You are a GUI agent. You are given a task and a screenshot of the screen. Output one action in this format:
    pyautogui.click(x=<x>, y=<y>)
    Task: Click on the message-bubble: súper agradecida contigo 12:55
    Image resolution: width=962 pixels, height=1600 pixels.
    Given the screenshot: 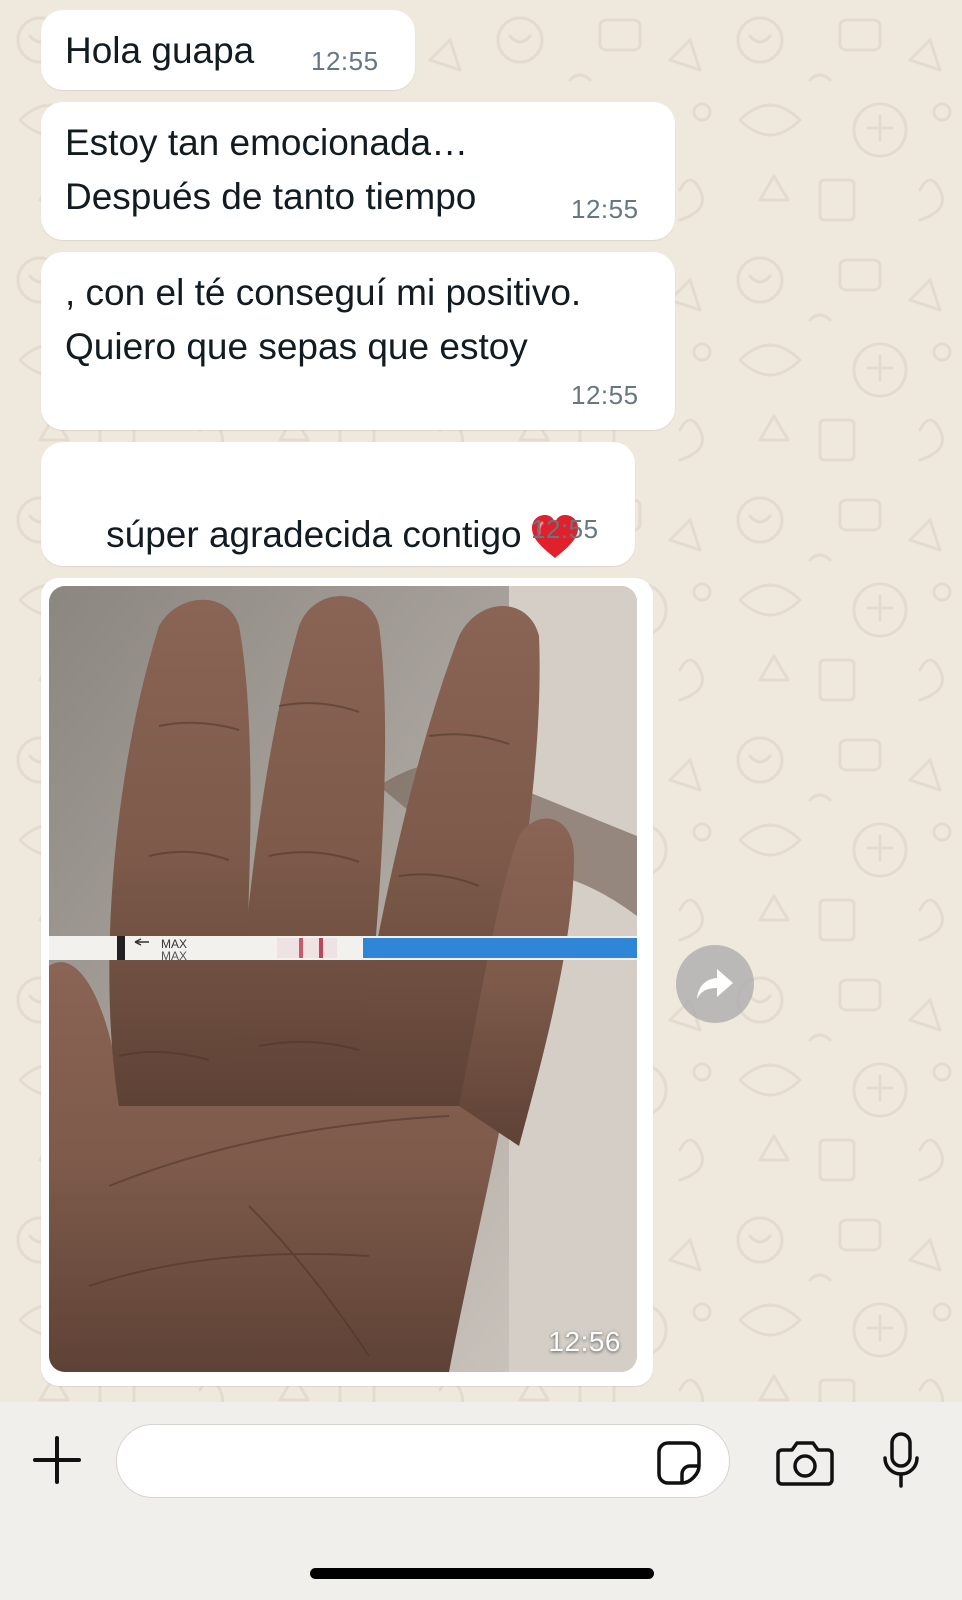 What is the action you would take?
    pyautogui.click(x=338, y=504)
    